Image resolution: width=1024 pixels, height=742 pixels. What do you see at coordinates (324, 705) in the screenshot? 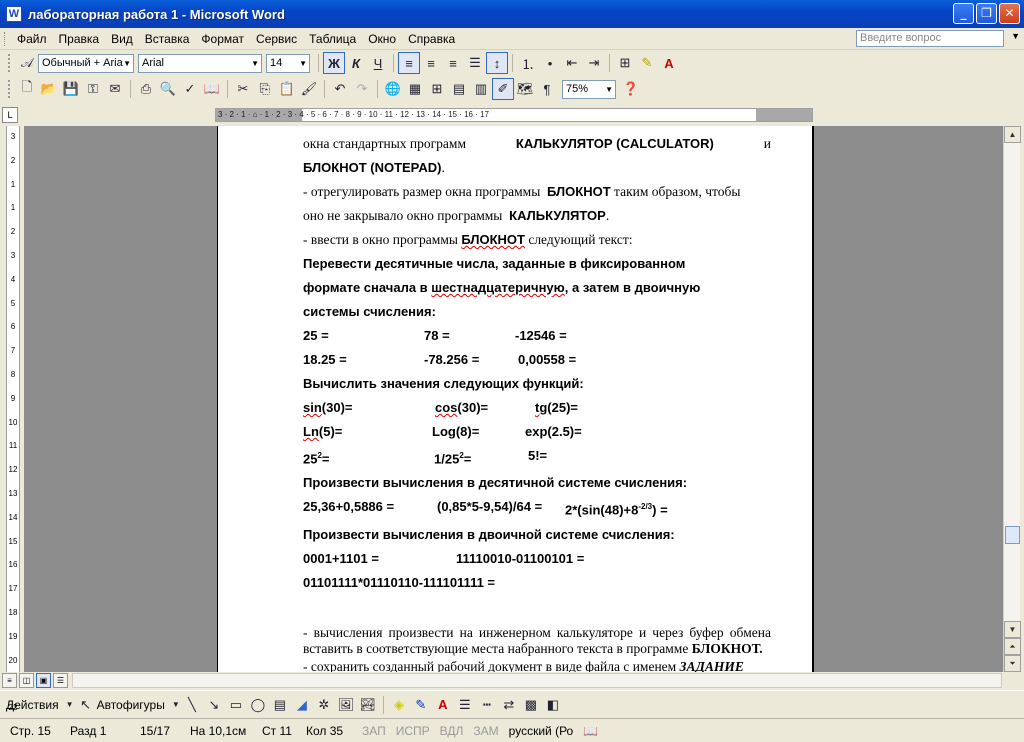
I see `diagram-icon: ✲` at bounding box center [324, 705].